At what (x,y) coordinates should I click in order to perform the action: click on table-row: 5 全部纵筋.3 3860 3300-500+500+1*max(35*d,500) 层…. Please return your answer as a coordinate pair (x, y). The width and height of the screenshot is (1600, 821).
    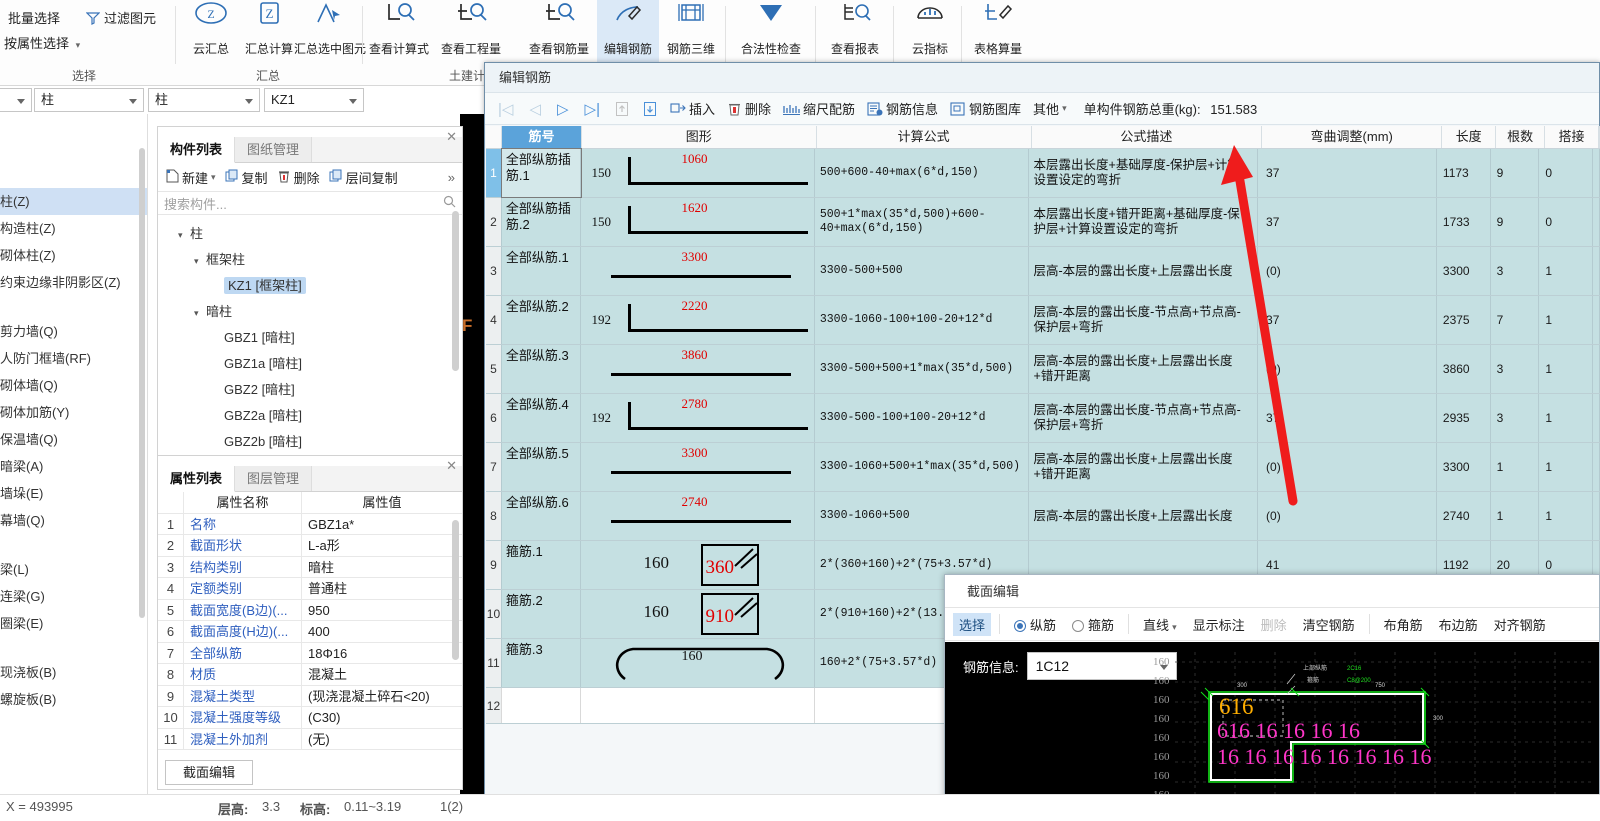
    Looking at the image, I should click on (1043, 369).